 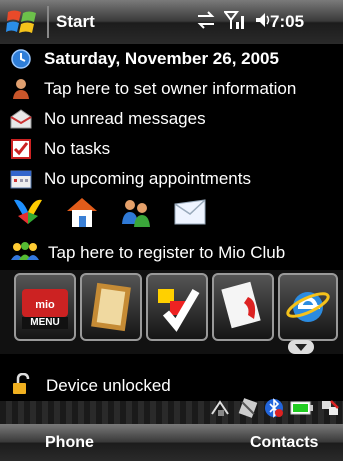 I want to click on svg-text: mio, so click(x=45, y=305).